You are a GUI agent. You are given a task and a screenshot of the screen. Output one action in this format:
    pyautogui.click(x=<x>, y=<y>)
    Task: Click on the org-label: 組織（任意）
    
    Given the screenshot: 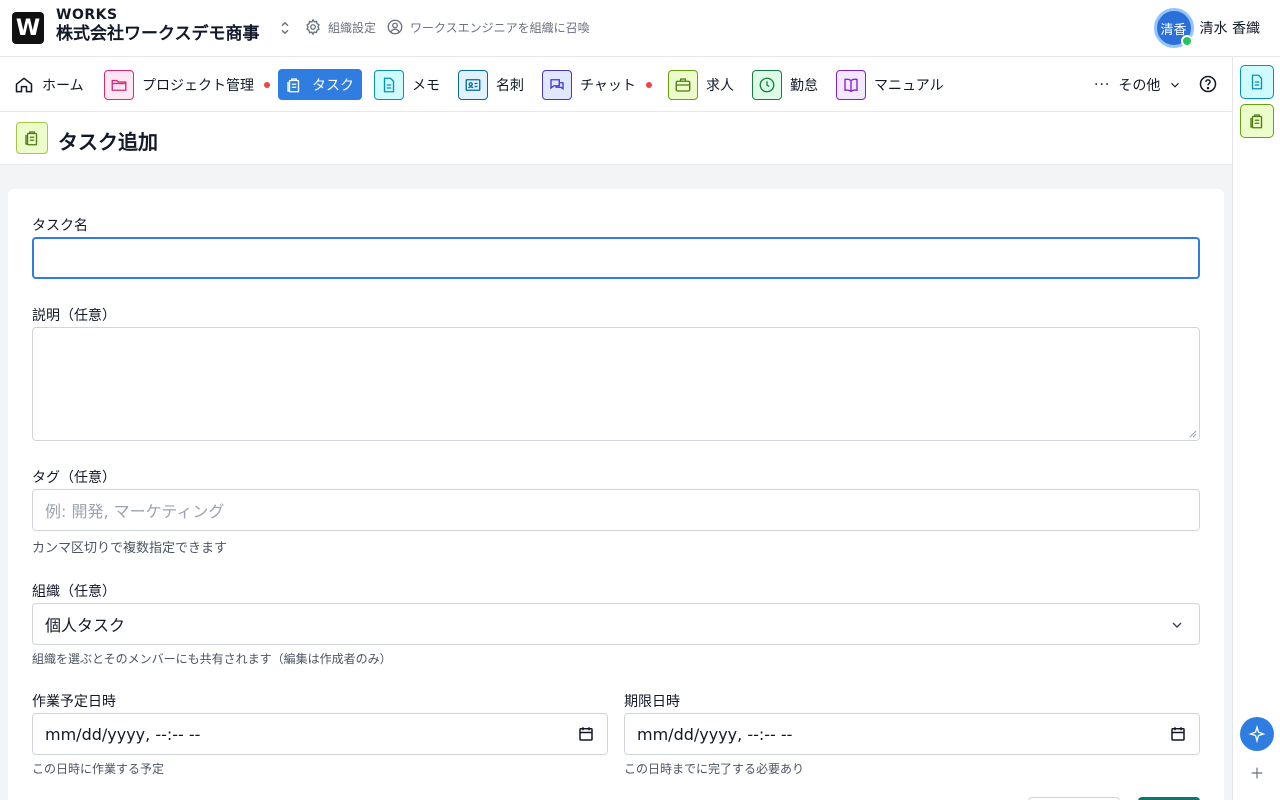 What is the action you would take?
    pyautogui.click(x=74, y=592)
    